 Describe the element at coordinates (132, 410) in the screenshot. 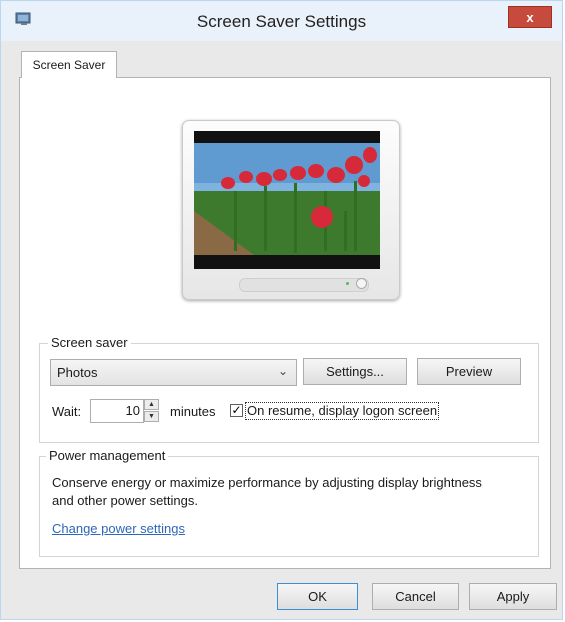

I see `wait-minutes-value: 10` at that location.